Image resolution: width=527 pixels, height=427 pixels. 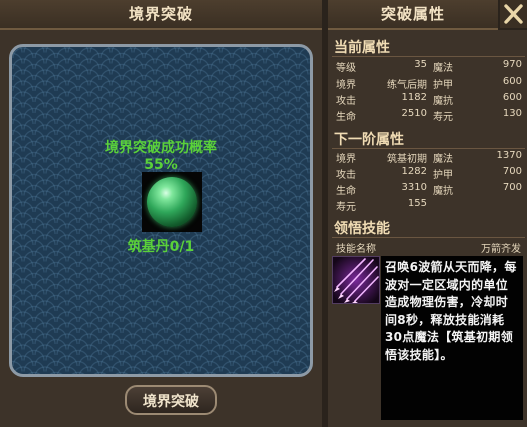 What do you see at coordinates (430, 116) in the screenshot?
I see `current-stat-row: 生命 2510 寿元 130` at bounding box center [430, 116].